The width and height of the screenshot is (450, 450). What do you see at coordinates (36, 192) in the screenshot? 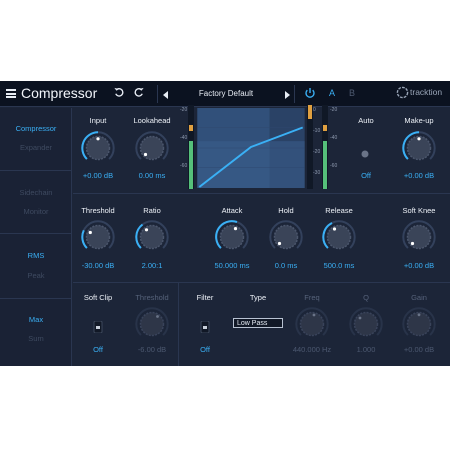
I see `sidebar-item-sidechain: Sidechain` at bounding box center [36, 192].